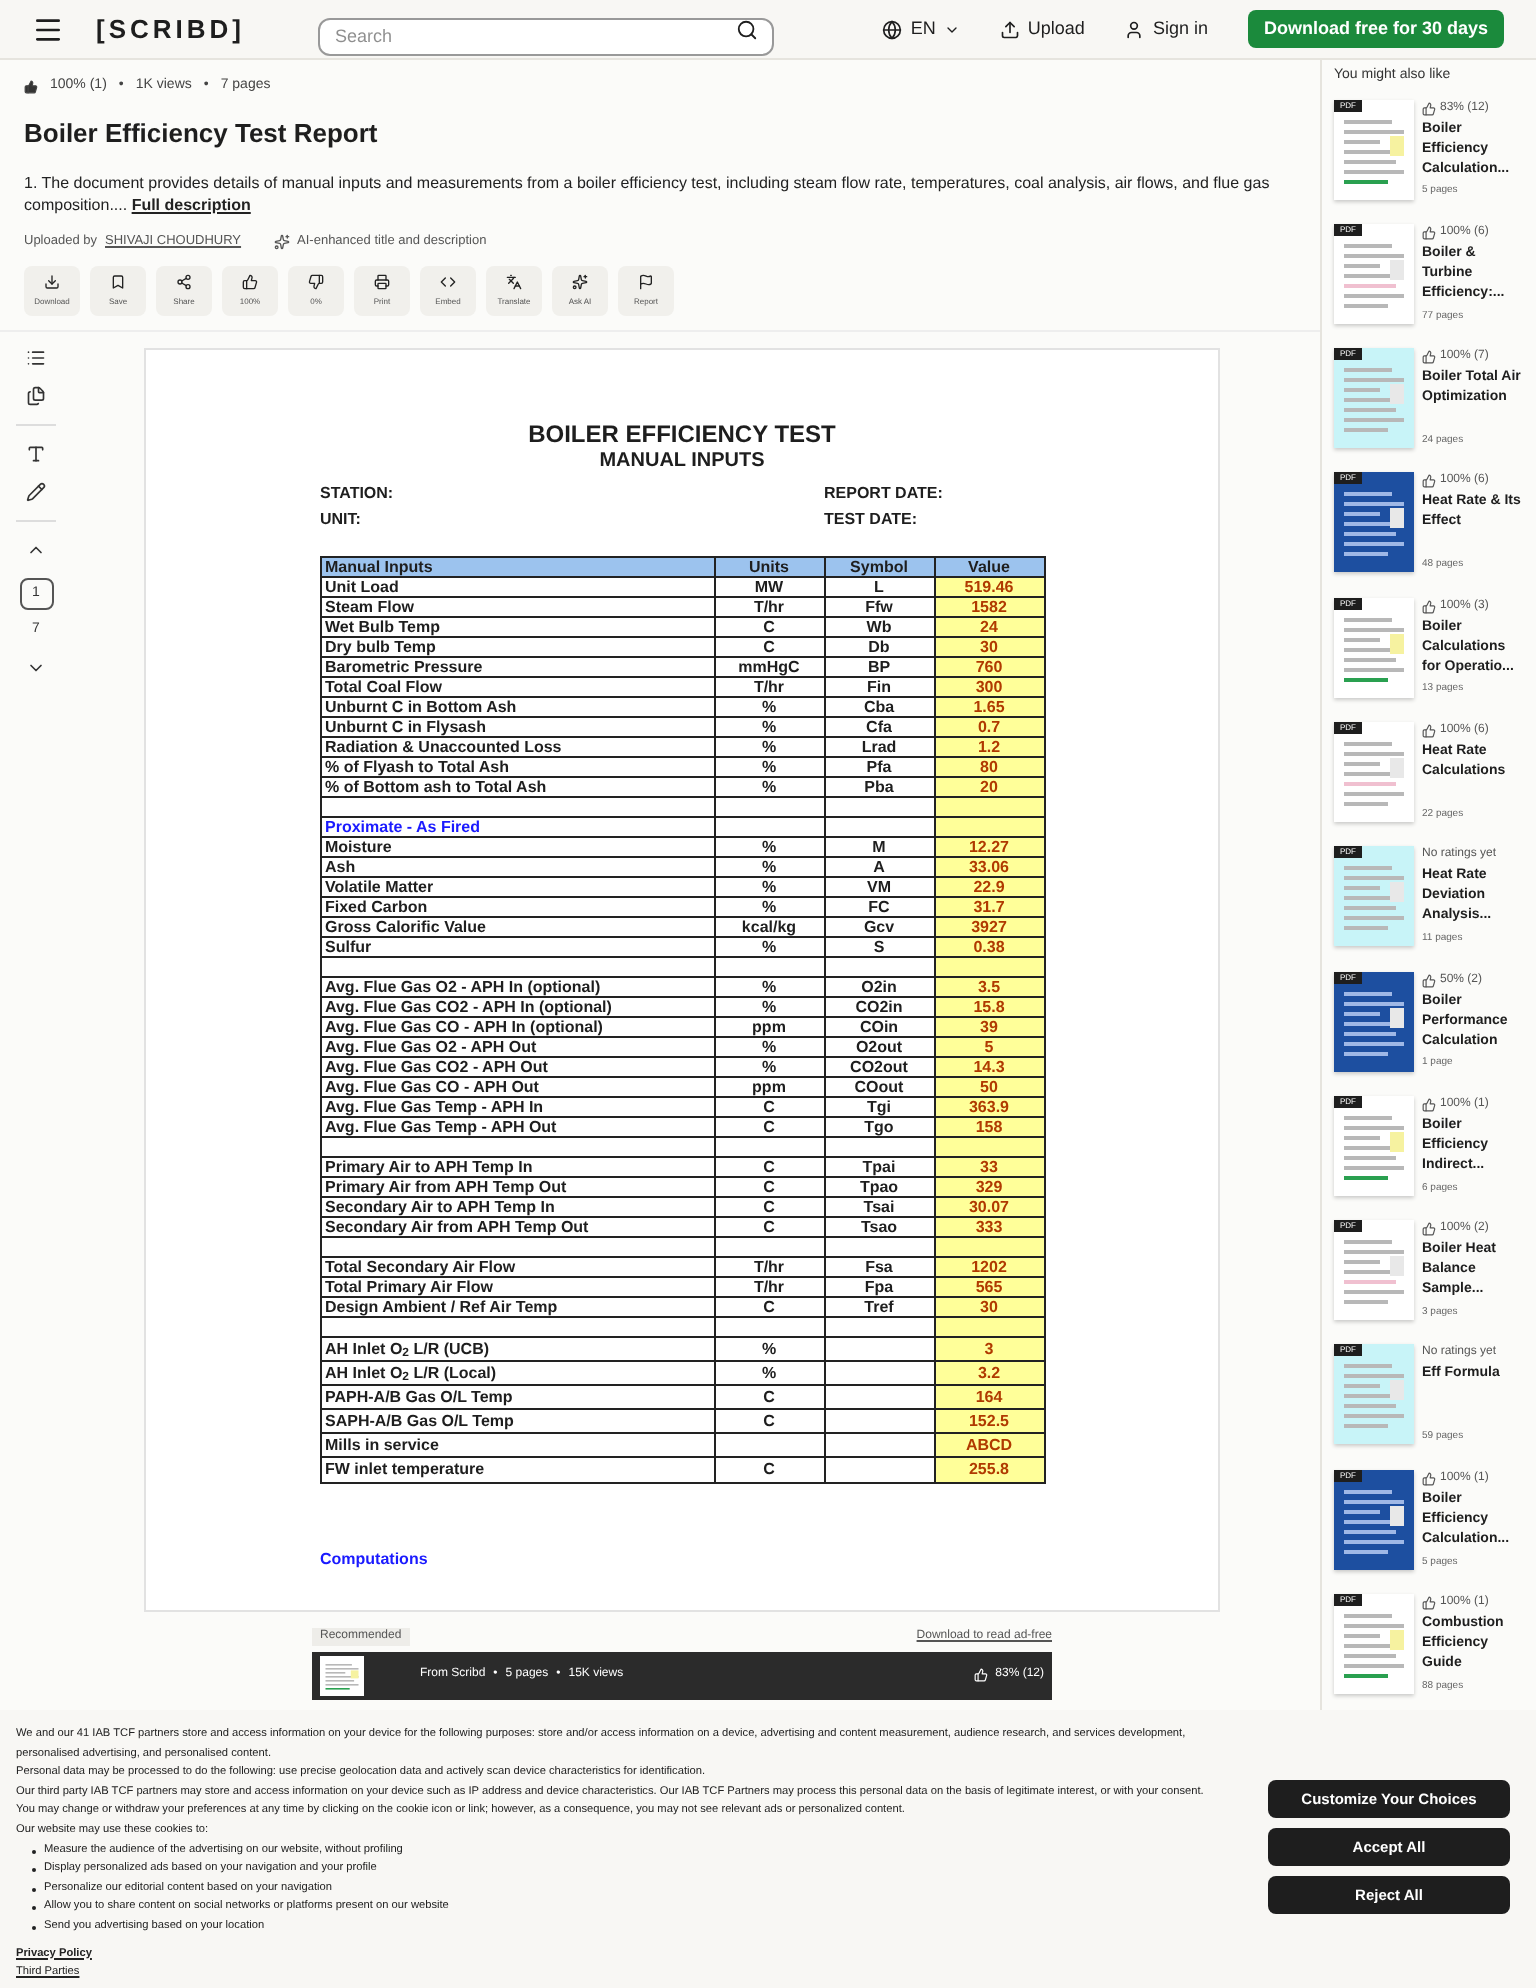  I want to click on column-header: Value, so click(989, 566).